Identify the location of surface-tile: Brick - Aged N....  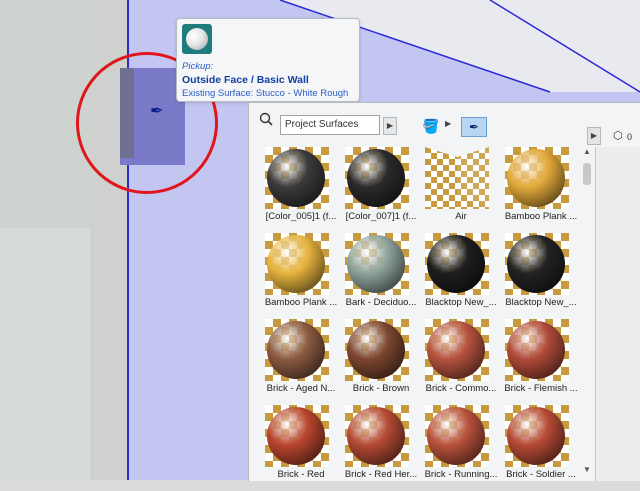
(301, 362).